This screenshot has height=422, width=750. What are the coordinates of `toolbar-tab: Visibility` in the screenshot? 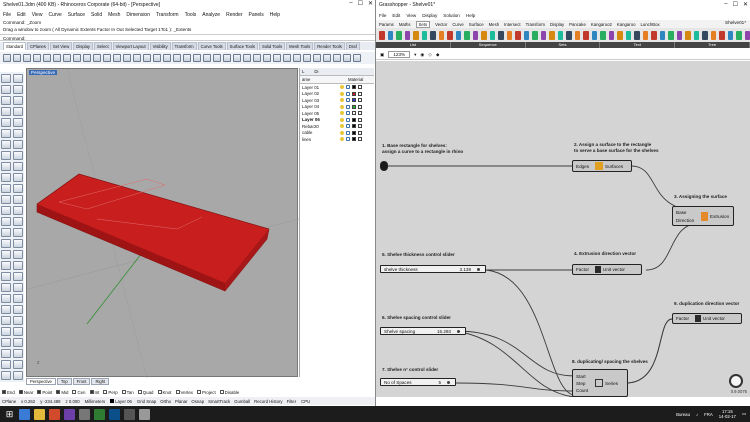 It's located at (160, 46).